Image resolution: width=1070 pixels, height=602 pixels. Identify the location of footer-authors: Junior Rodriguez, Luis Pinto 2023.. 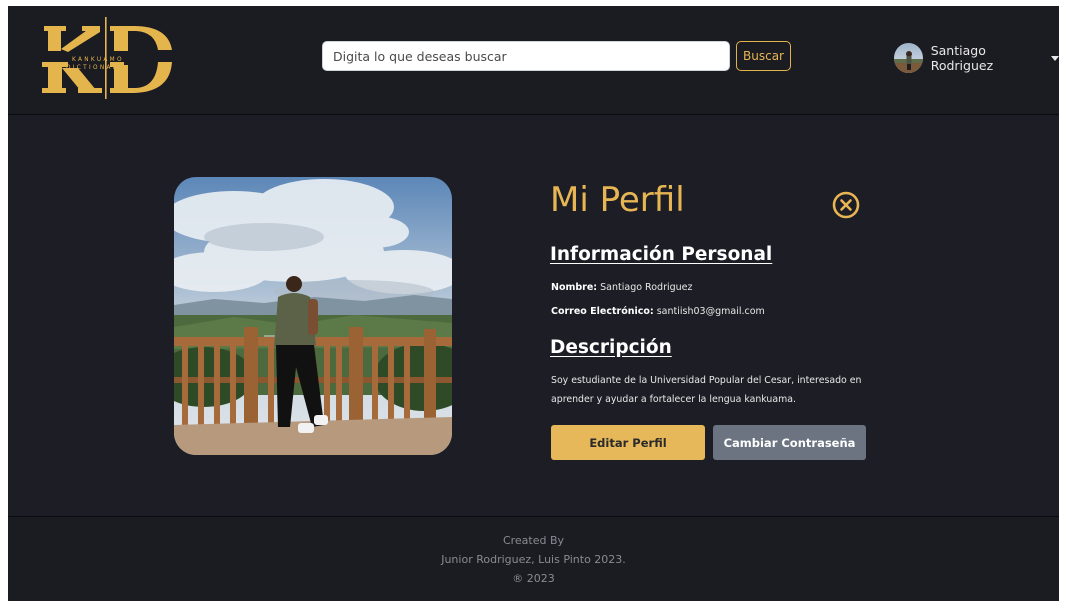
(533, 559).